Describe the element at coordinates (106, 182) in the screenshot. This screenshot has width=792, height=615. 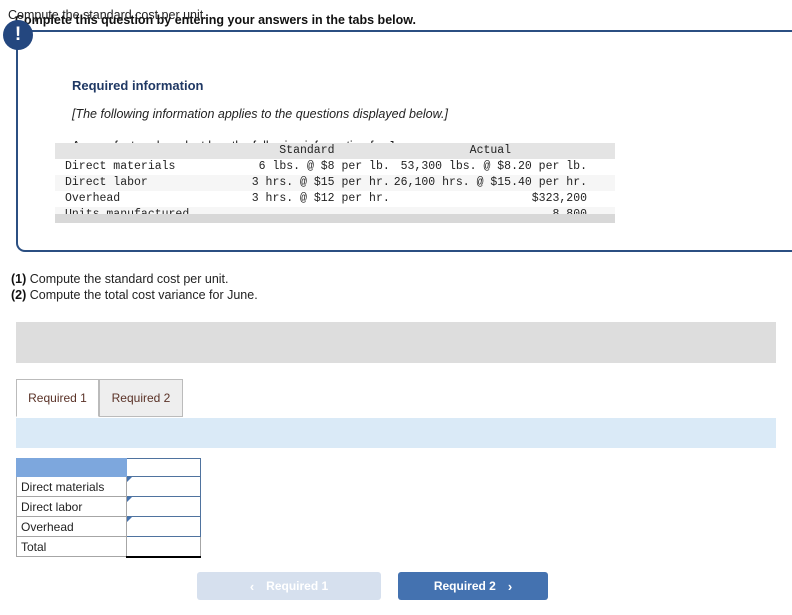
I see `row-label: Direct labor` at that location.